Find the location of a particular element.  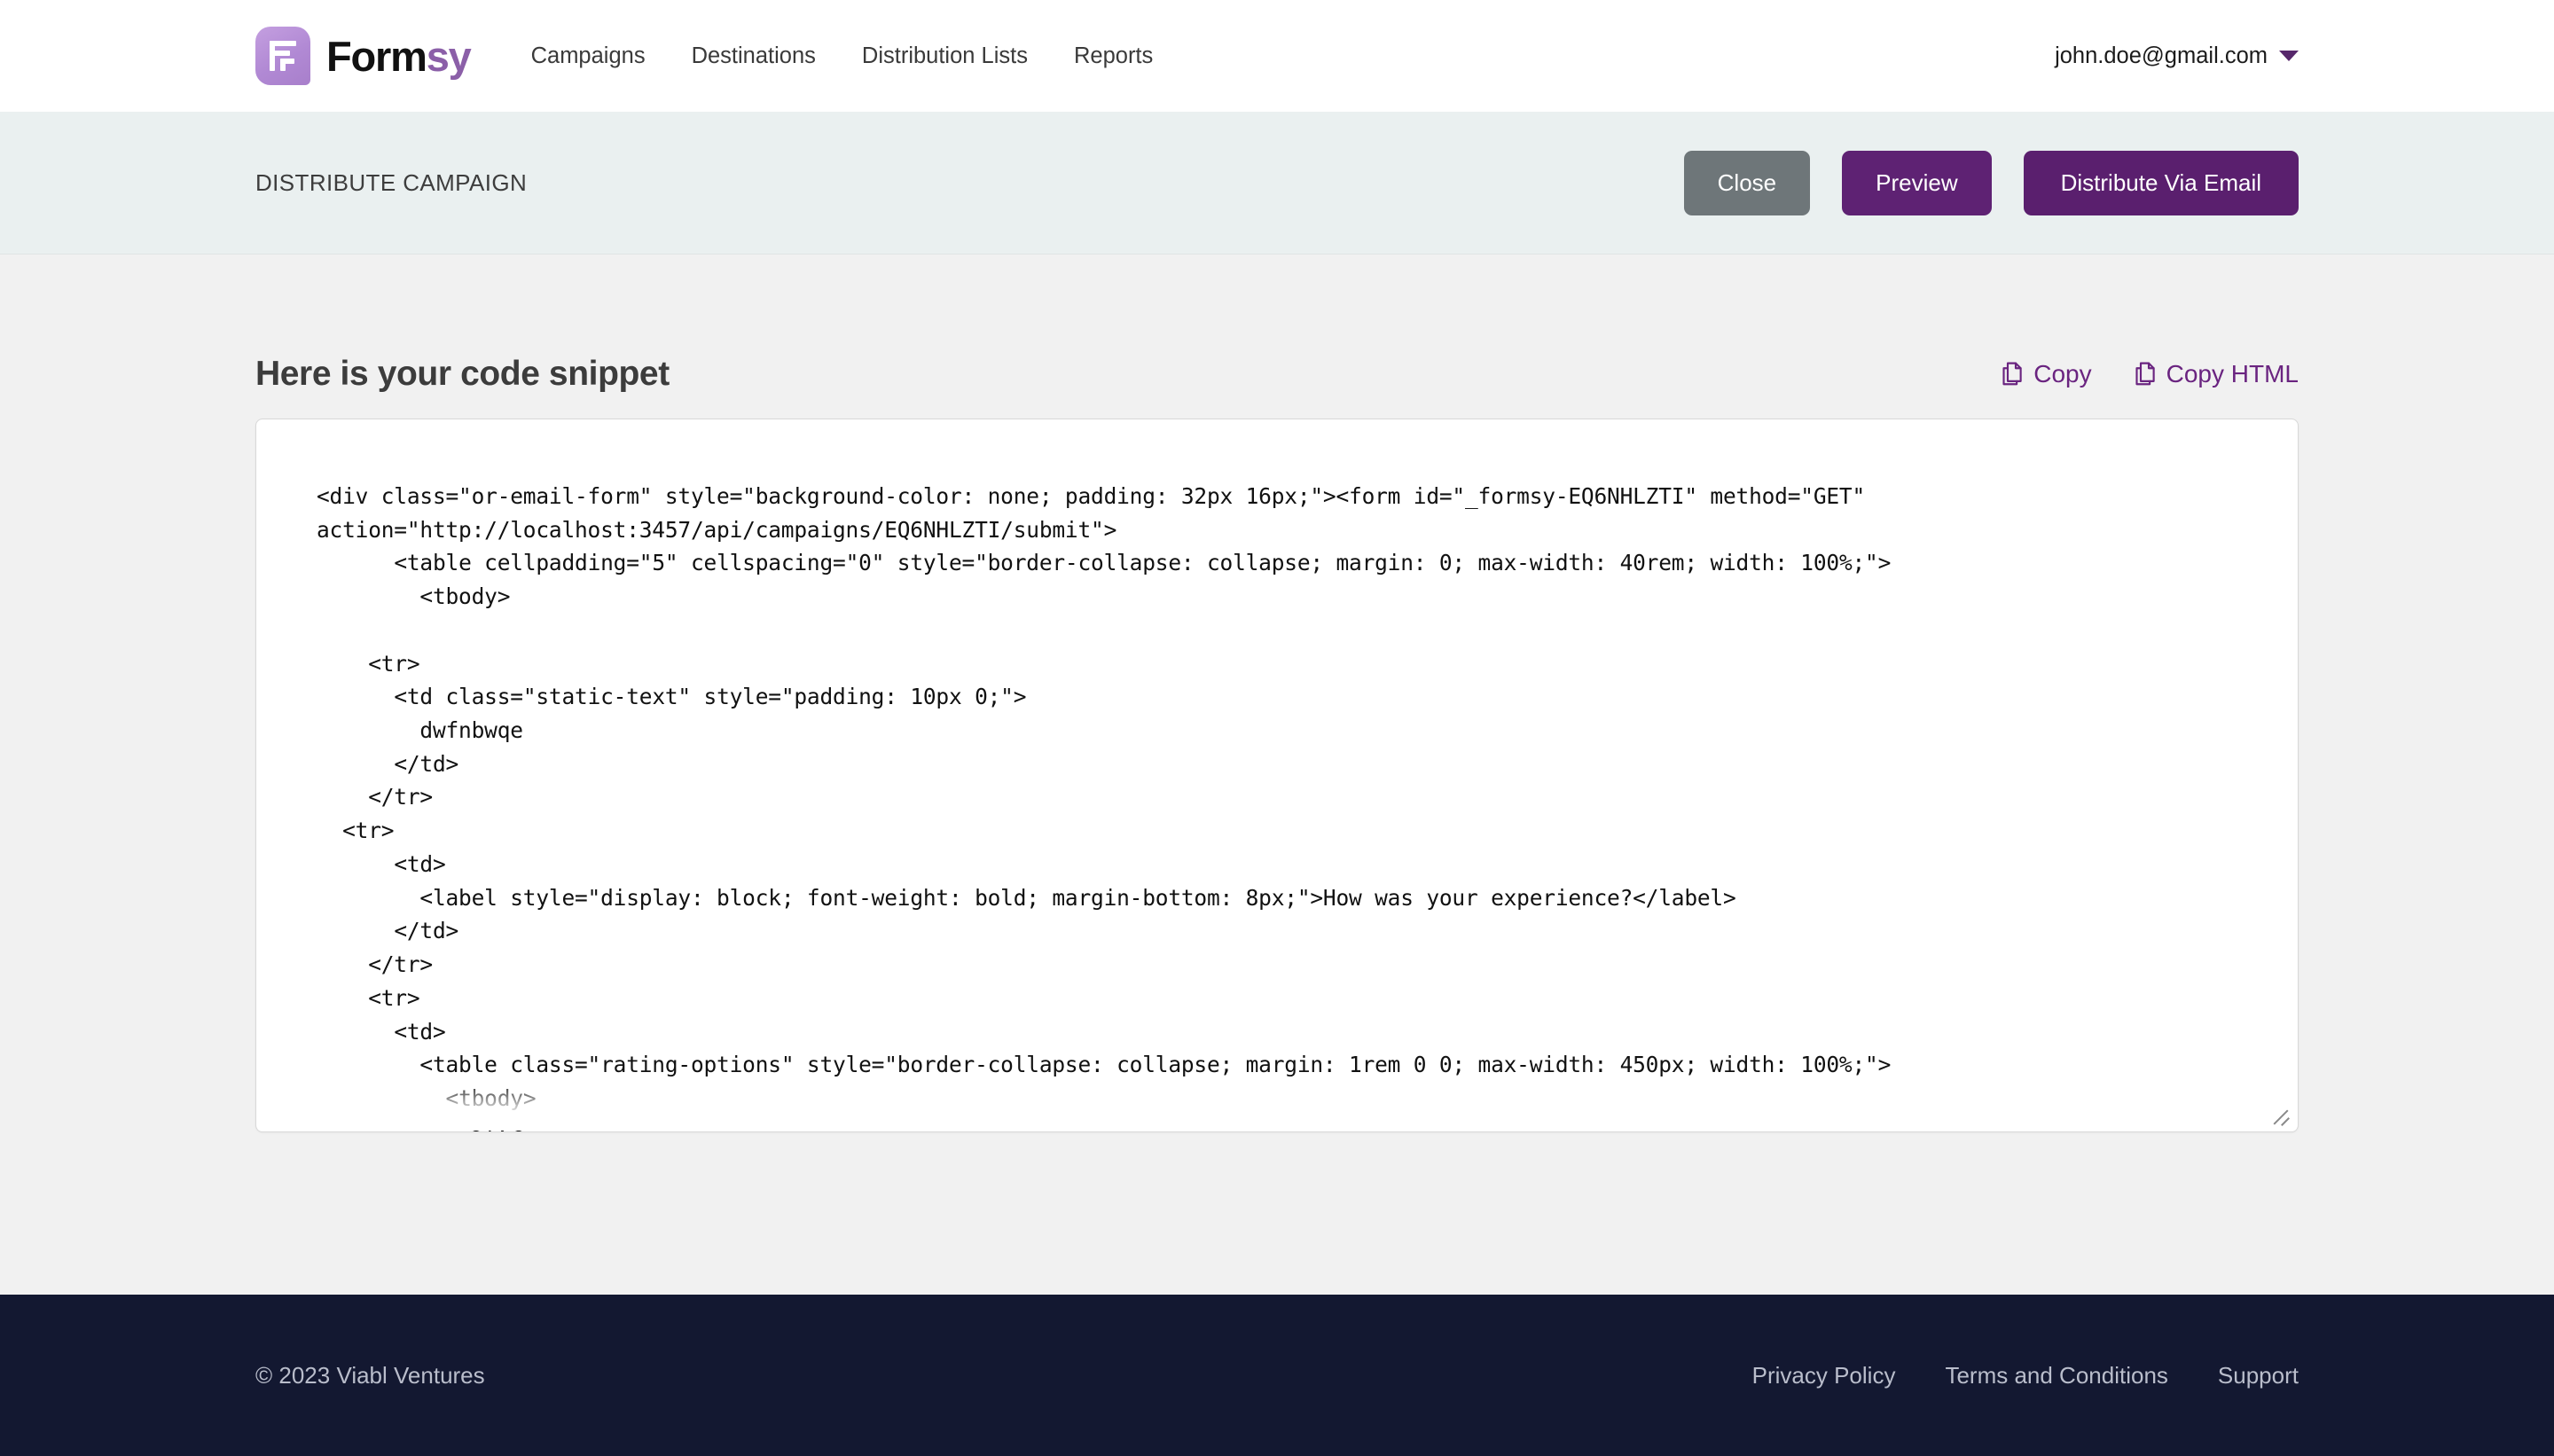

snippet-header: Here is your code snippet Copy Copy HTML is located at coordinates (1277, 336).